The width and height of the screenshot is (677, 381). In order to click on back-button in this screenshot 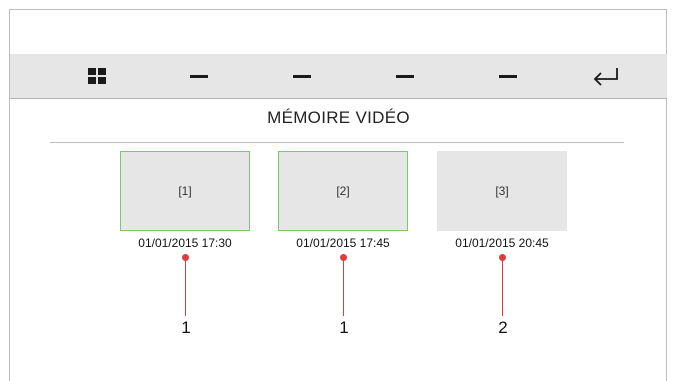, I will do `click(606, 76)`.